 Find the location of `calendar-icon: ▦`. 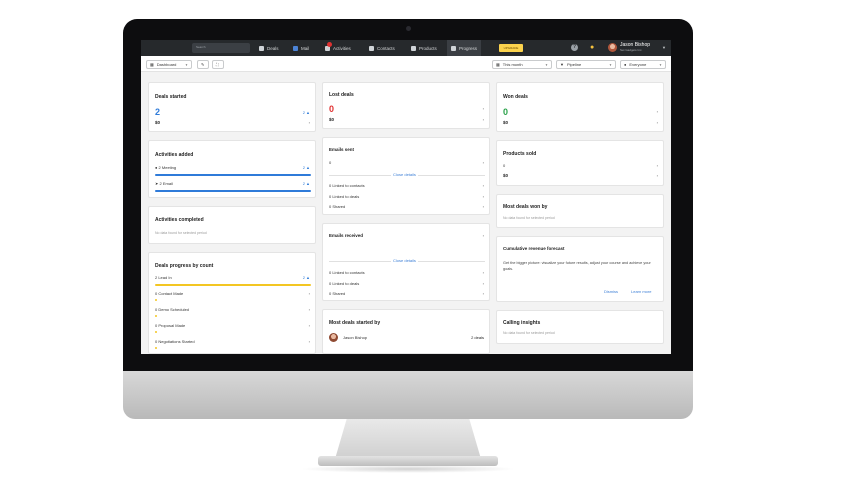

calendar-icon: ▦ is located at coordinates (498, 64).